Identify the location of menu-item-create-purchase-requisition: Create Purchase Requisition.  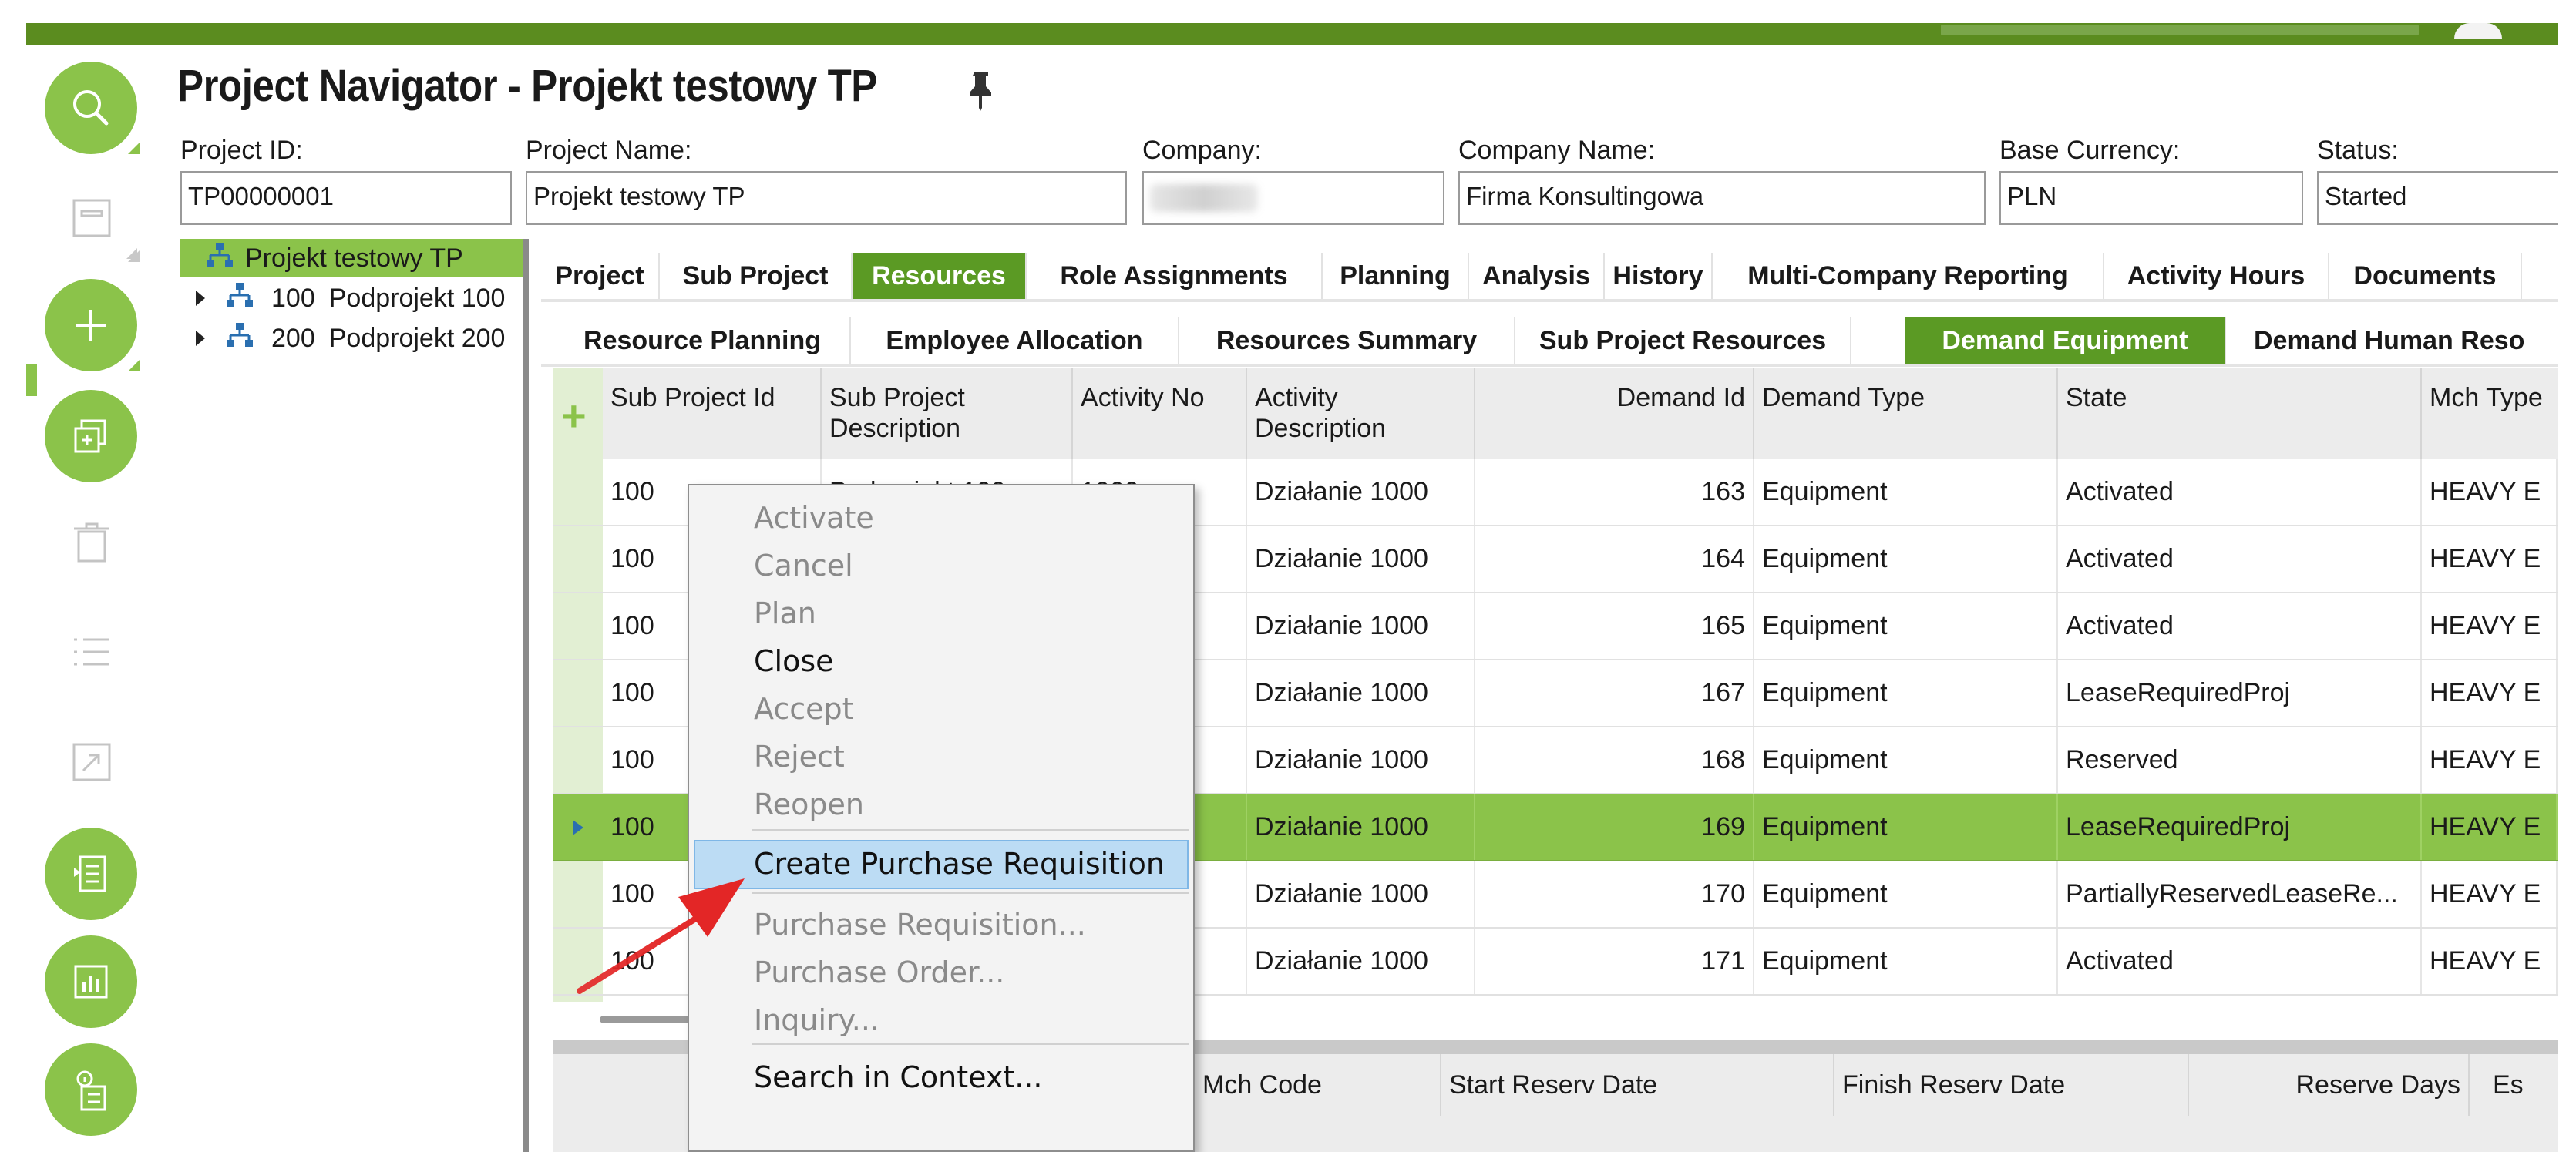
(941, 864).